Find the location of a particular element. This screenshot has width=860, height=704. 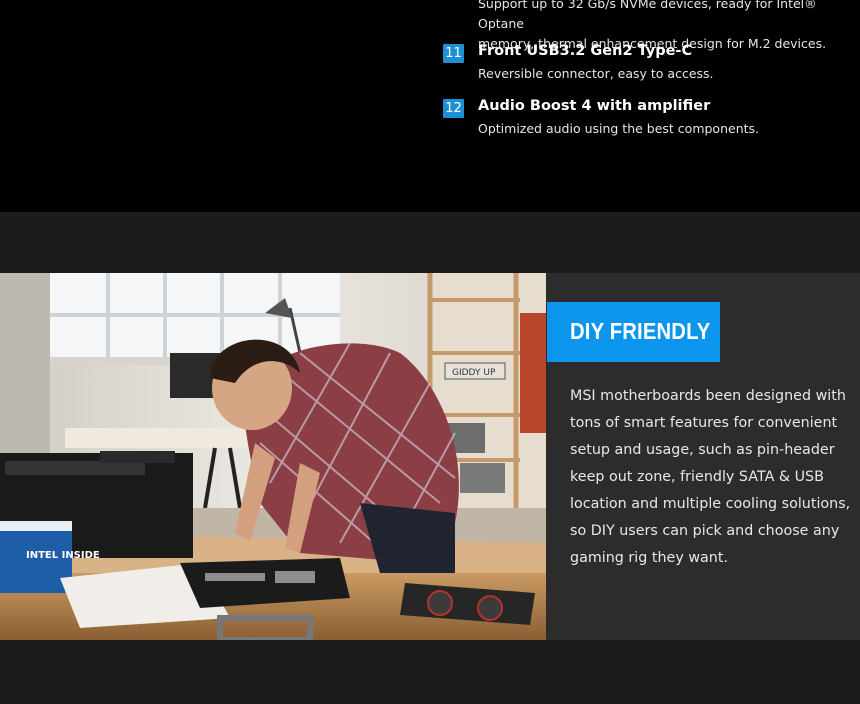

diy-desc-line: location and multiple cooling solutions, is located at coordinates (710, 504).